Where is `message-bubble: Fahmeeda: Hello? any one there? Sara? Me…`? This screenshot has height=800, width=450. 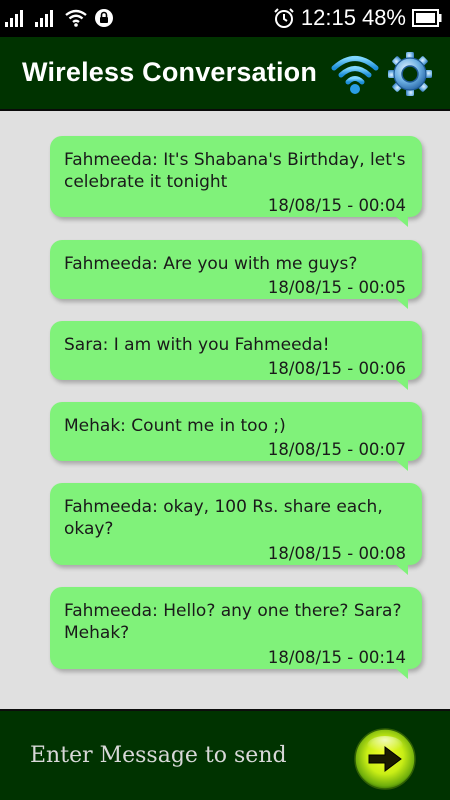 message-bubble: Fahmeeda: Hello? any one there? Sara? Me… is located at coordinates (236, 633).